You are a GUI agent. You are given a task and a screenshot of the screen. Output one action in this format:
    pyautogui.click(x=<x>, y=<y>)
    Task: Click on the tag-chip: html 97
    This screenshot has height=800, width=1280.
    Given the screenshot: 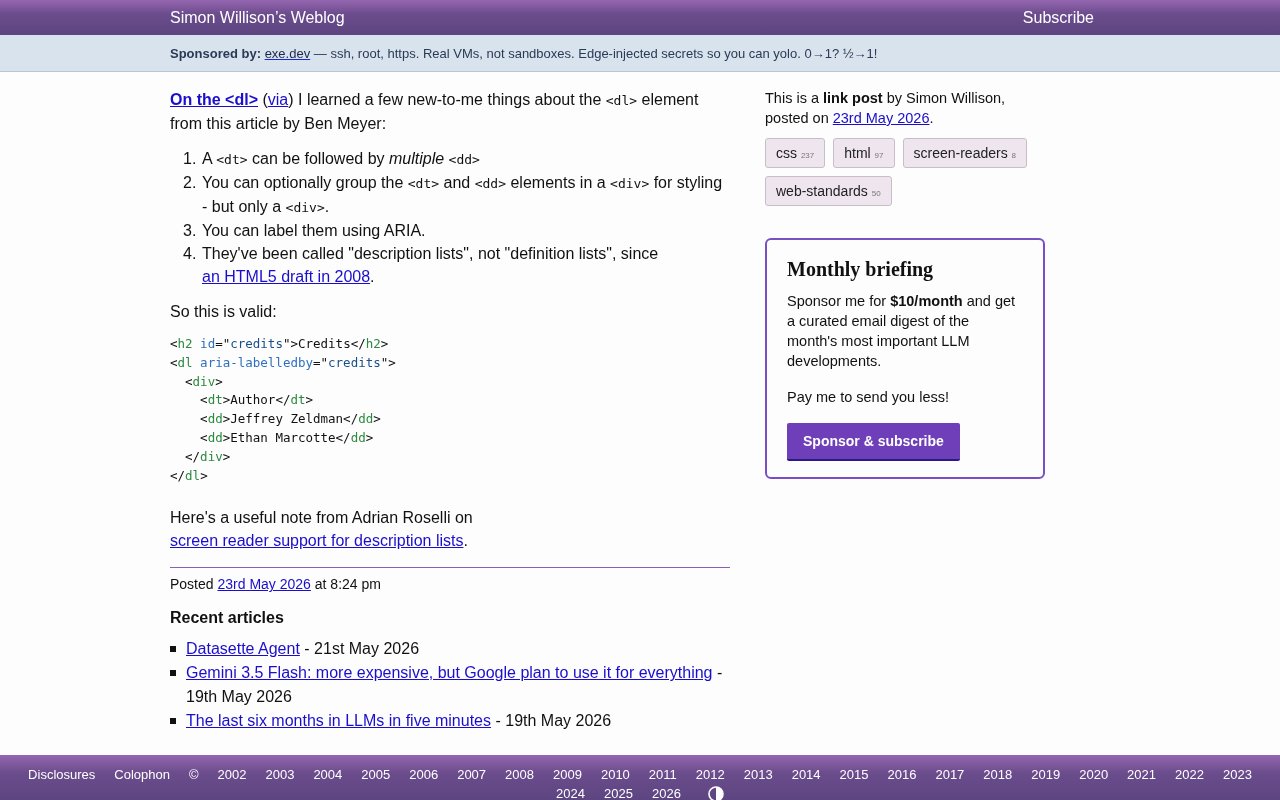 What is the action you would take?
    pyautogui.click(x=864, y=153)
    